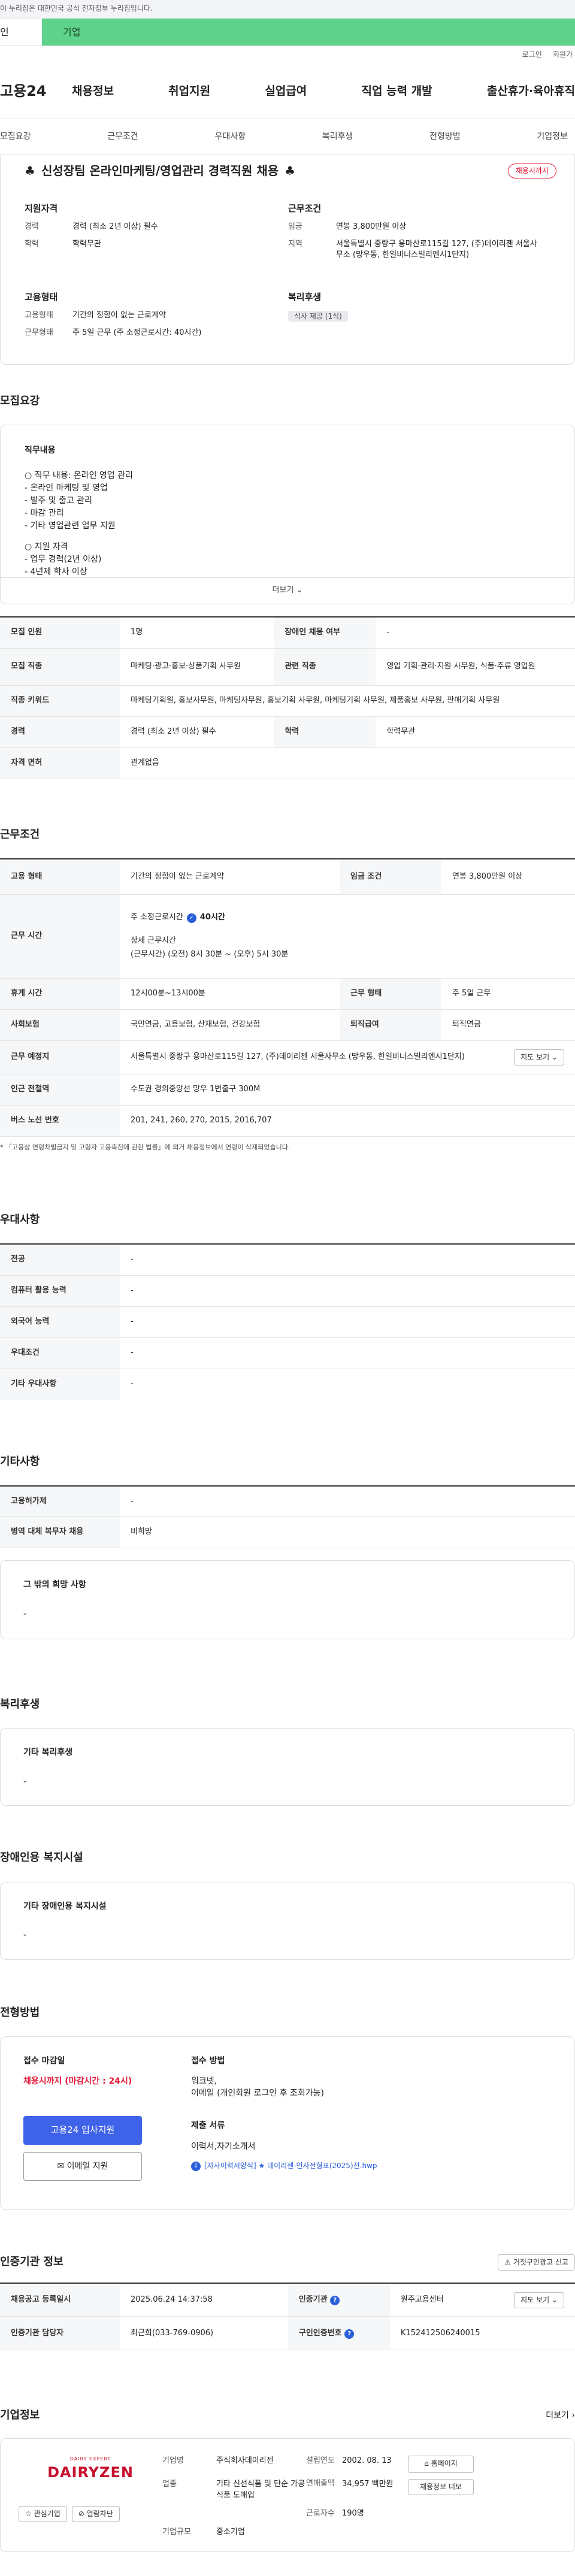 Image resolution: width=575 pixels, height=2576 pixels. What do you see at coordinates (82, 2130) in the screenshot?
I see `apply-button: 고용24 입사지원` at bounding box center [82, 2130].